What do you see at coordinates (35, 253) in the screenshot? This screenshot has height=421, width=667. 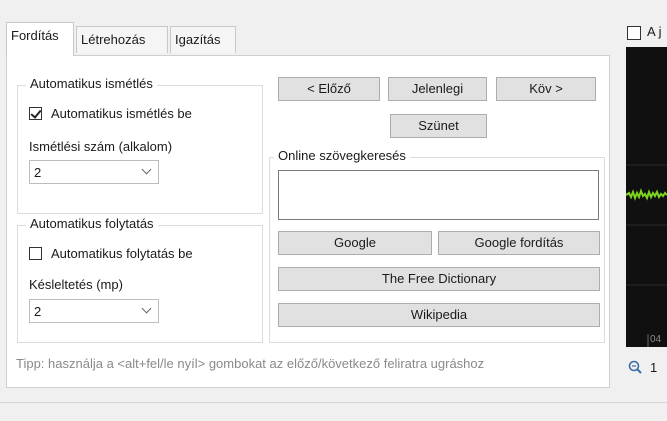 I see `auto-continue-checkbox` at bounding box center [35, 253].